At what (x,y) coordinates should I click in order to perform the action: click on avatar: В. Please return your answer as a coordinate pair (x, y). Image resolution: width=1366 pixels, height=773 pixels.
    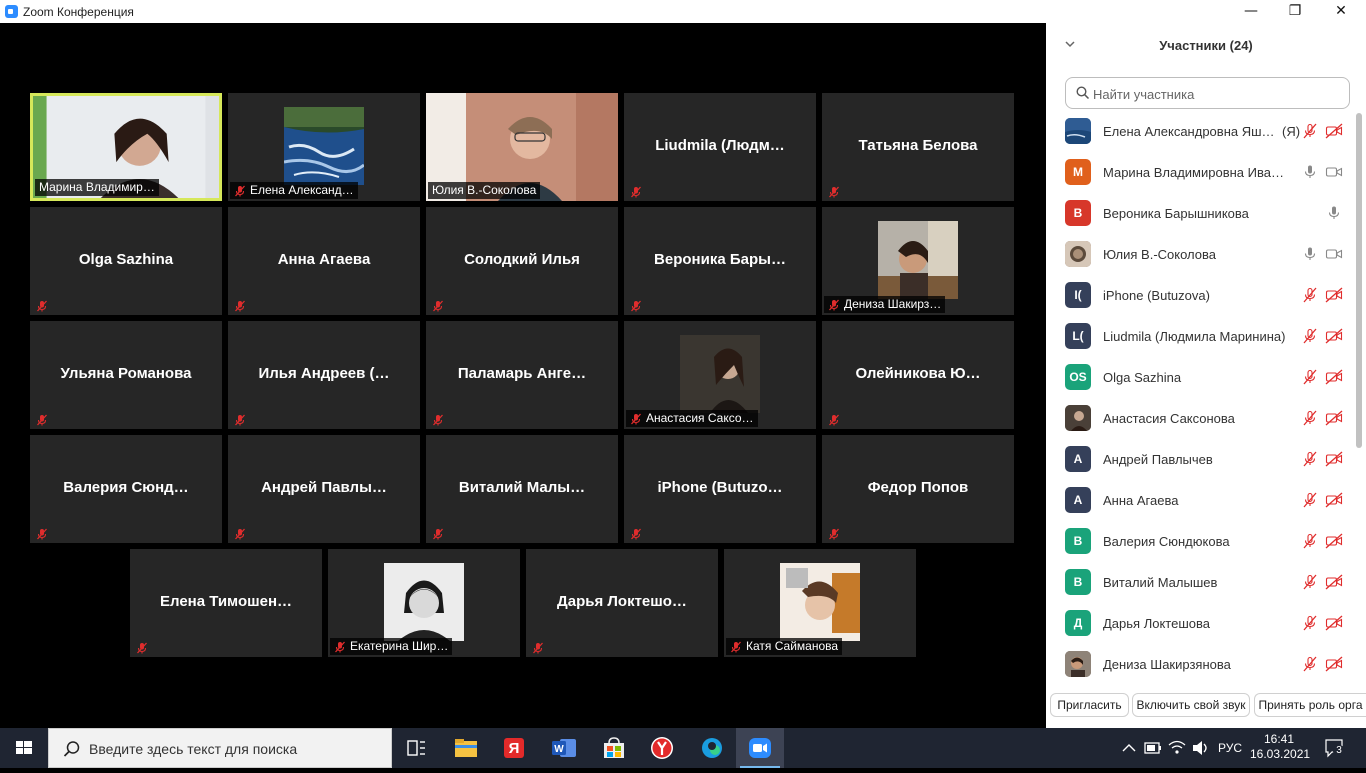
    Looking at the image, I should click on (1078, 213).